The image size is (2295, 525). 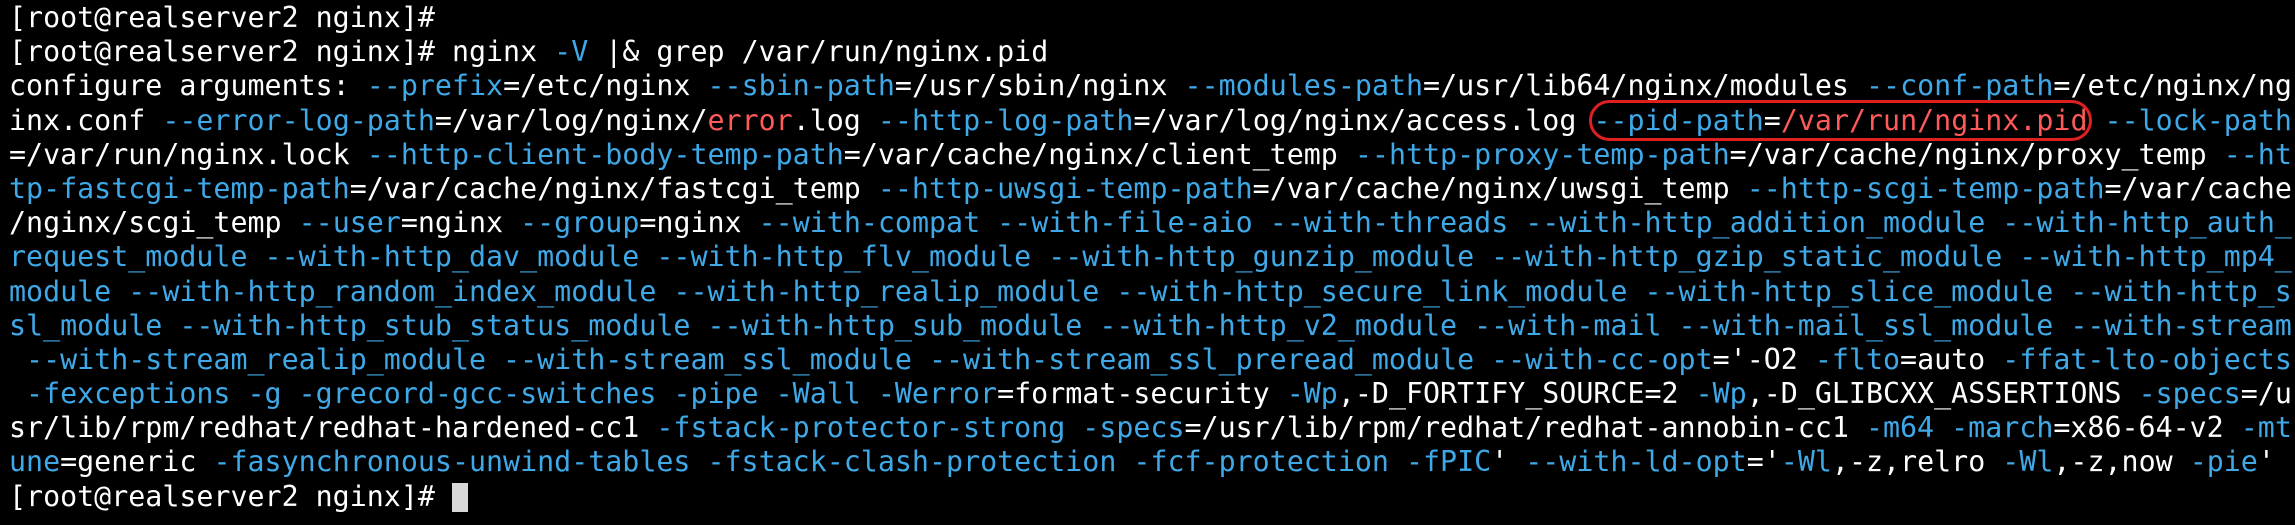 What do you see at coordinates (571, 52) in the screenshot?
I see `option-text: -V` at bounding box center [571, 52].